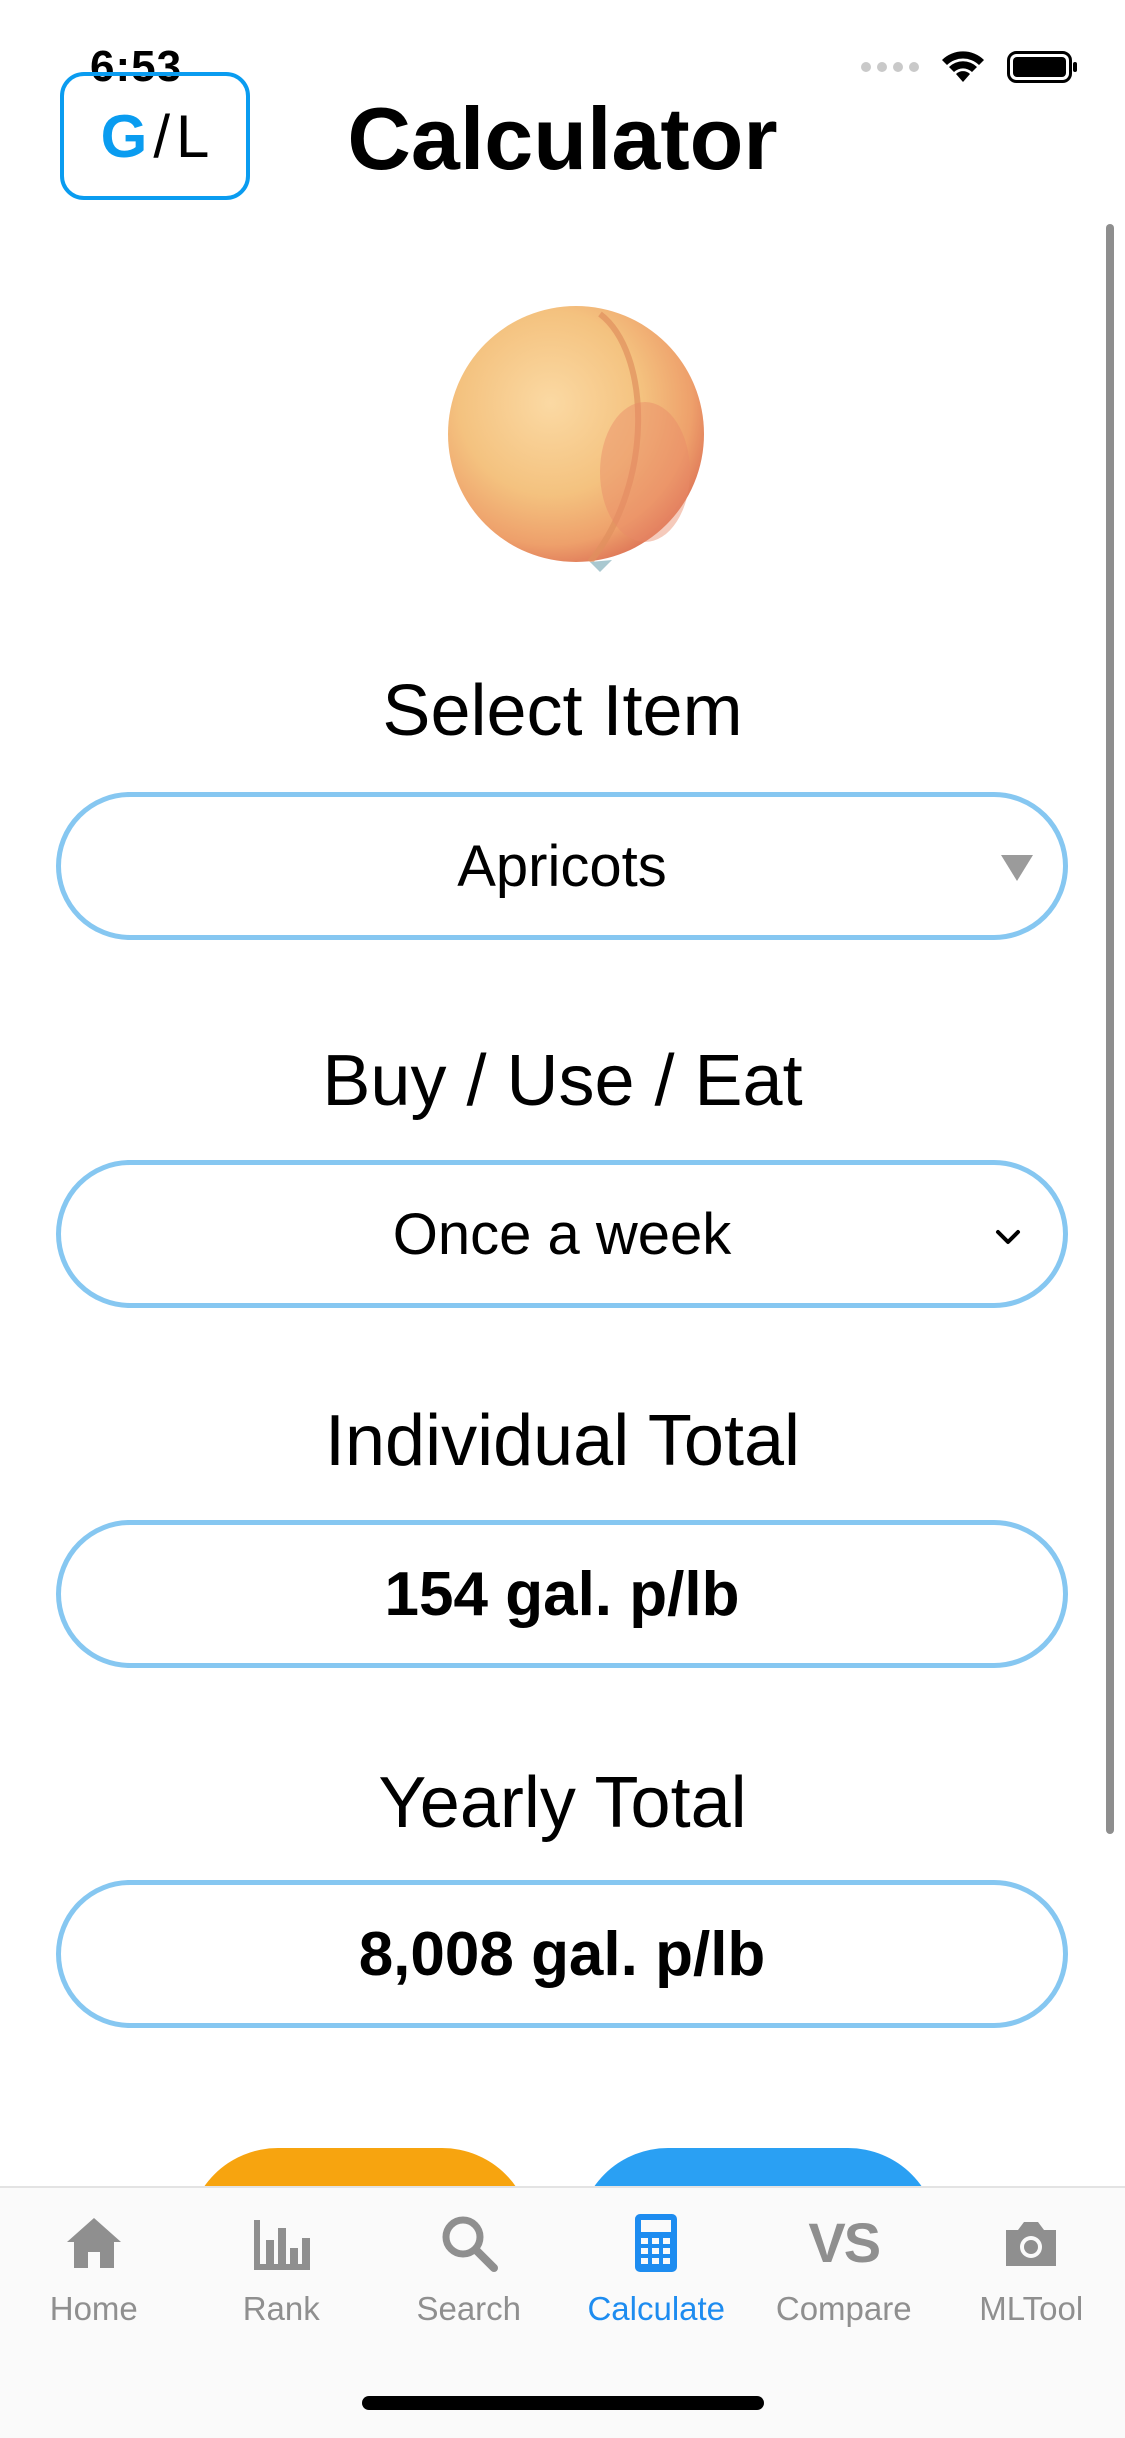 The width and height of the screenshot is (1125, 2438). Describe the element at coordinates (281, 2243) in the screenshot. I see `bar-chart-icon` at that location.